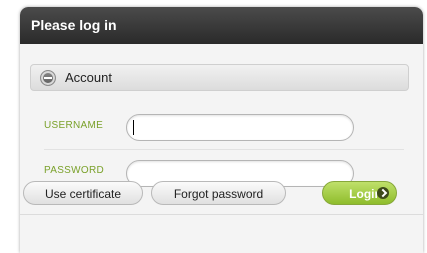 The image size is (427, 253). Describe the element at coordinates (221, 25) in the screenshot. I see `dialog-title: Please log in` at that location.